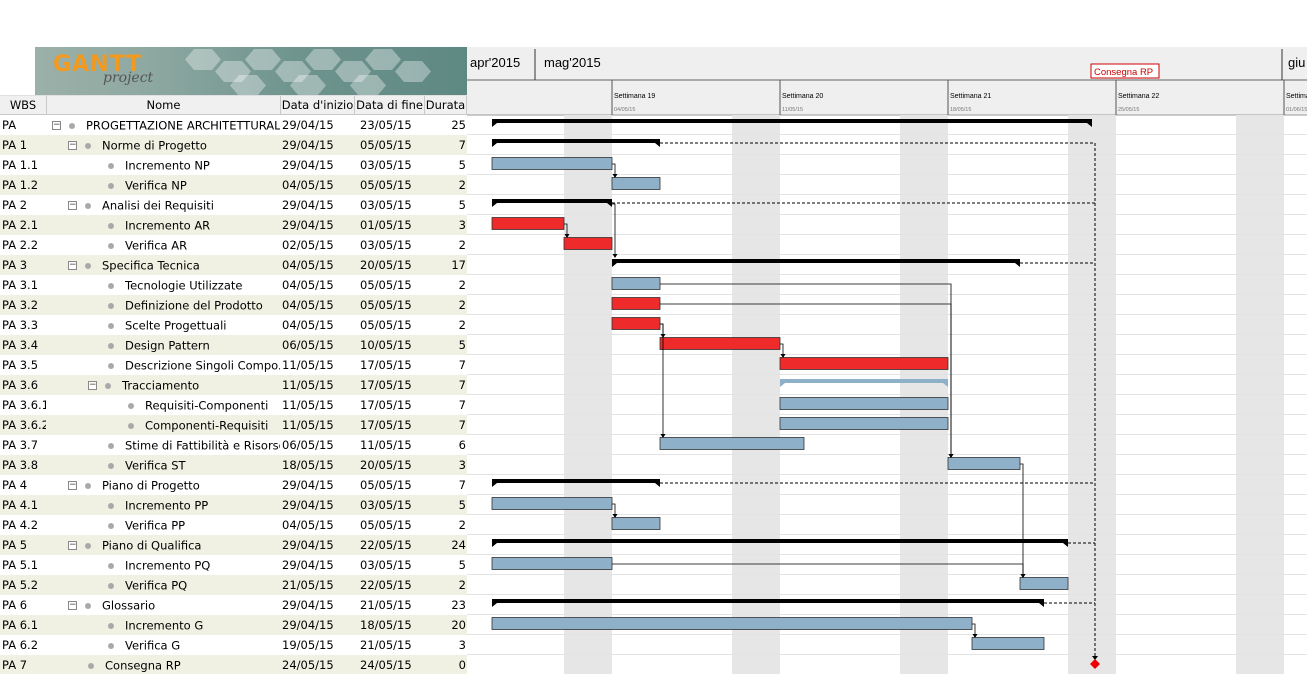  What do you see at coordinates (233, 565) in the screenshot?
I see `table-row: PA 5.1 Incremento PQ 29/04/15 03/05/15 5` at bounding box center [233, 565].